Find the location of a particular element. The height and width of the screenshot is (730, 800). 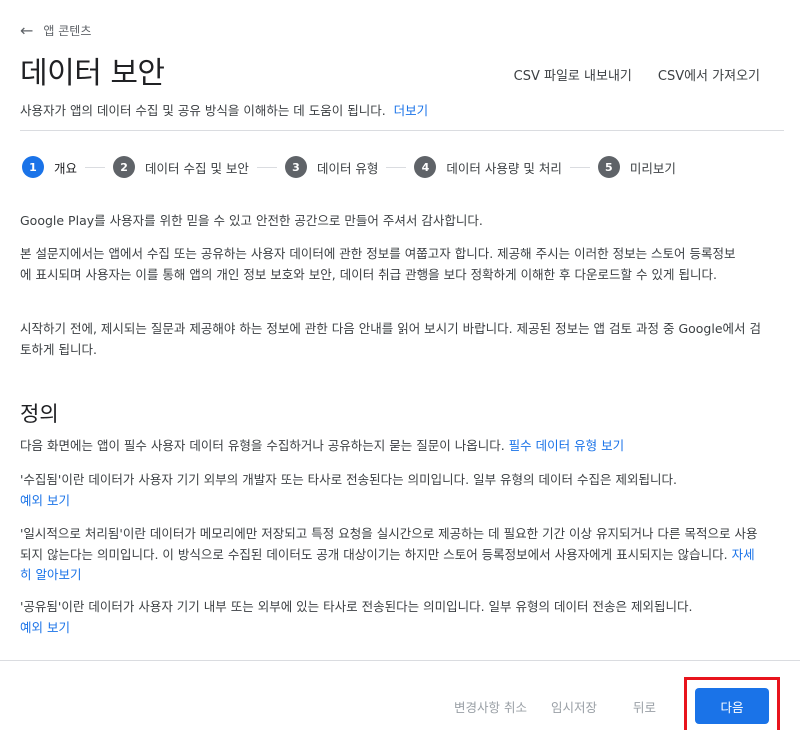

page-title: 데이터 보안 is located at coordinates (92, 73).